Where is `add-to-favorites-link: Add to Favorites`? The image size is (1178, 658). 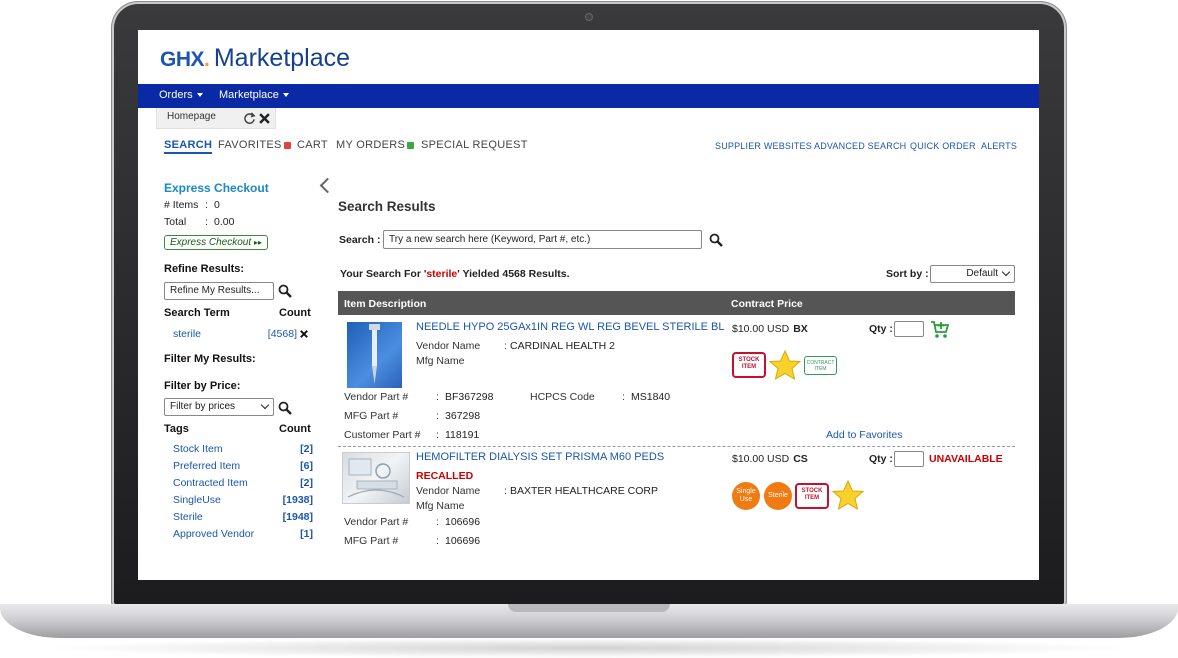 add-to-favorites-link: Add to Favorites is located at coordinates (864, 435).